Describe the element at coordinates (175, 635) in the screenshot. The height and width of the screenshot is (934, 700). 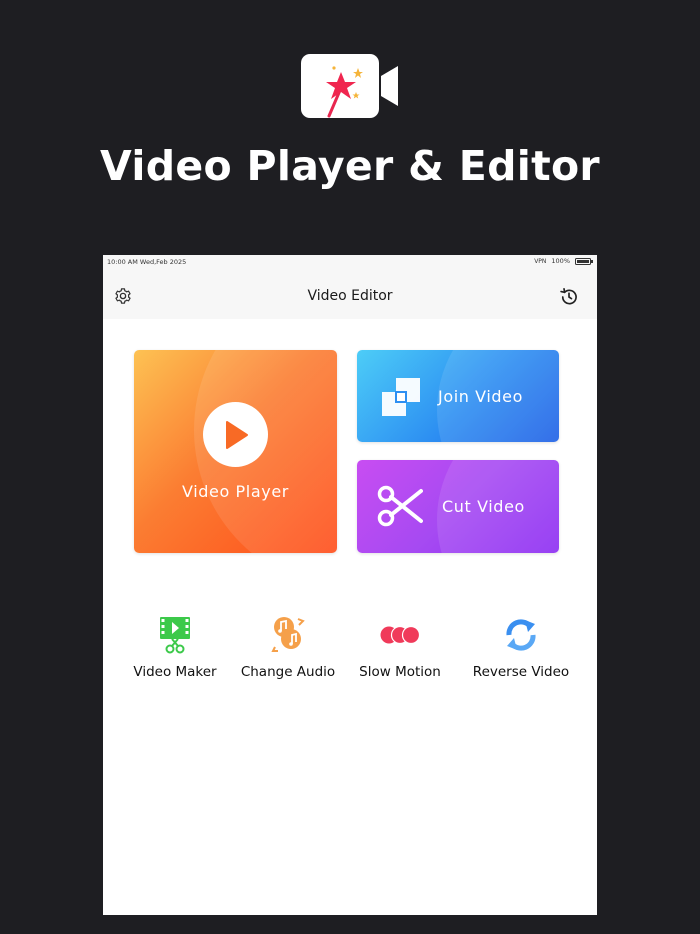
I see `film-scissors-icon` at that location.